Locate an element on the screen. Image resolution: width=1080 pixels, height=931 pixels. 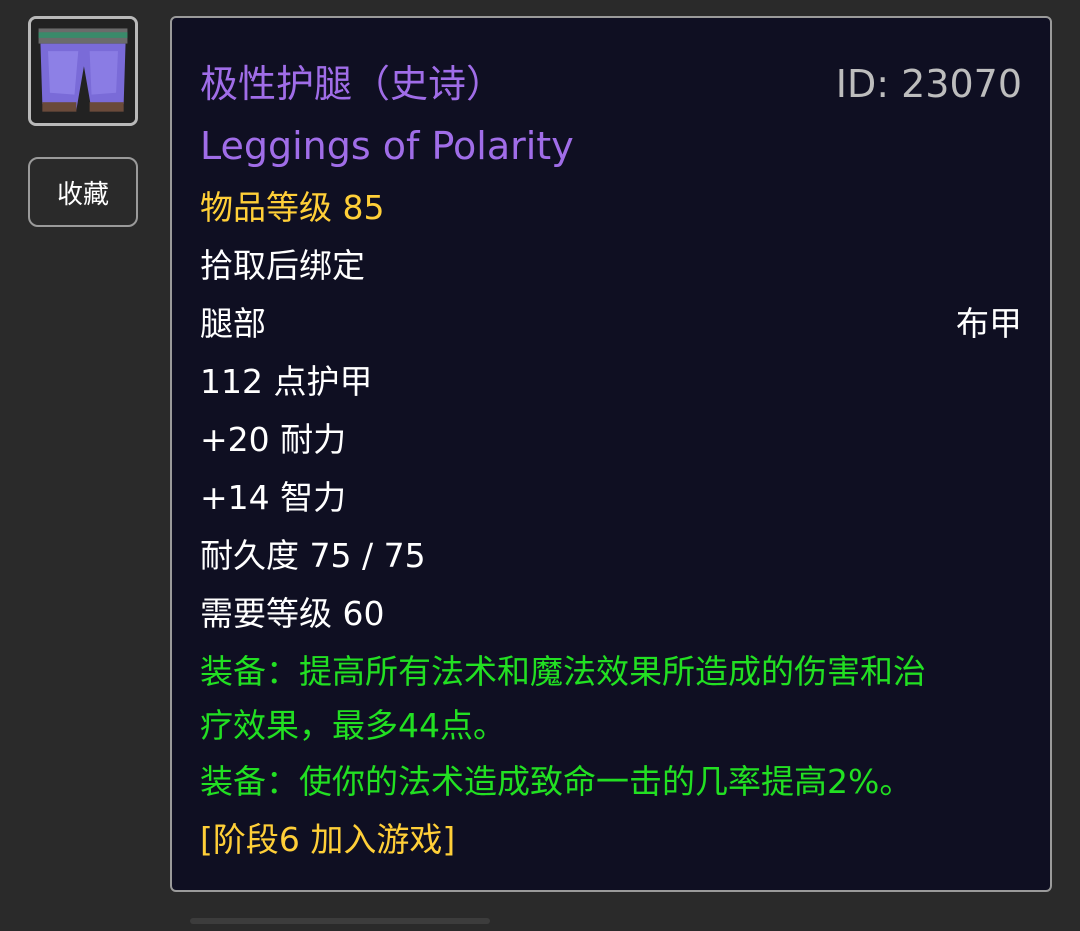
phase-note: [阶段6 加入游戏] is located at coordinates (328, 839).